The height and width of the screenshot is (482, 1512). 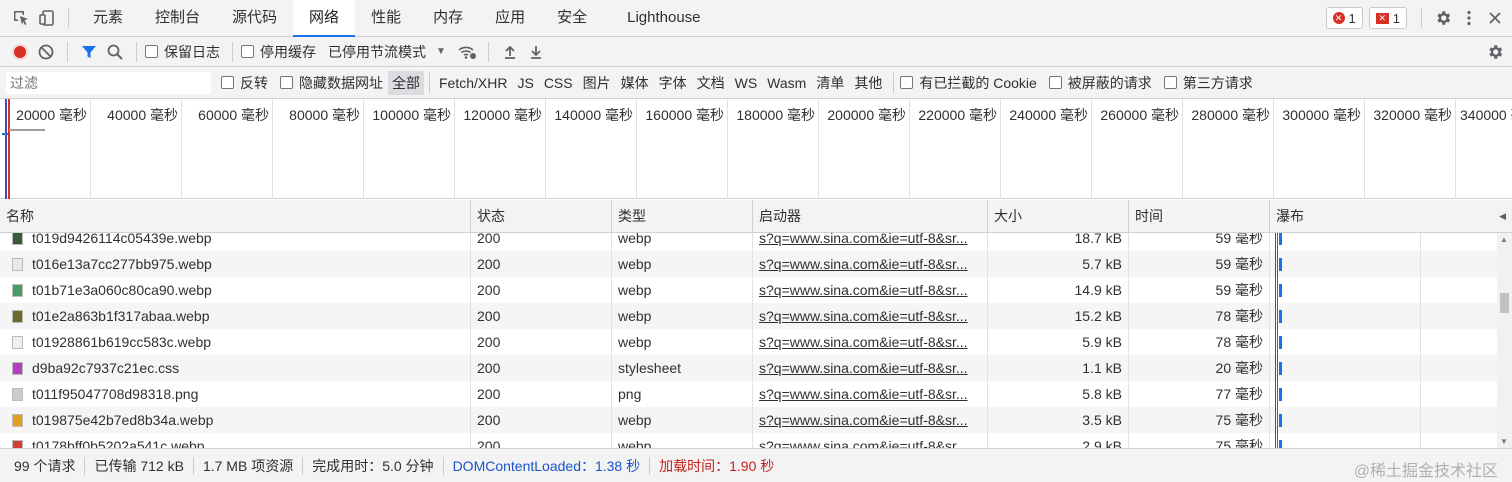 I want to click on table-scrollbar: ▲ ▼, so click(x=1504, y=340).